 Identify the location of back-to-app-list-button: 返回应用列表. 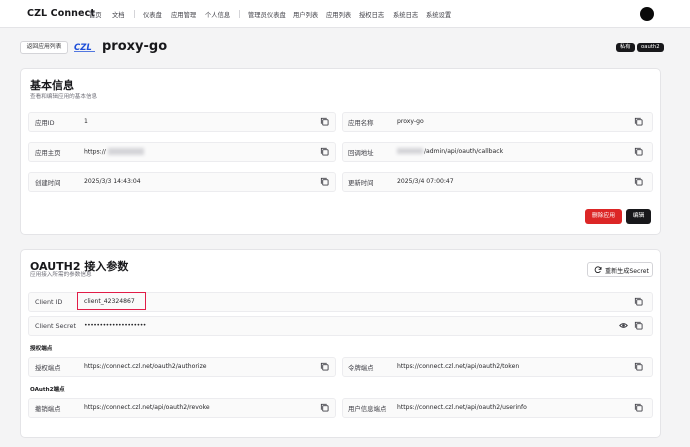
(44, 47).